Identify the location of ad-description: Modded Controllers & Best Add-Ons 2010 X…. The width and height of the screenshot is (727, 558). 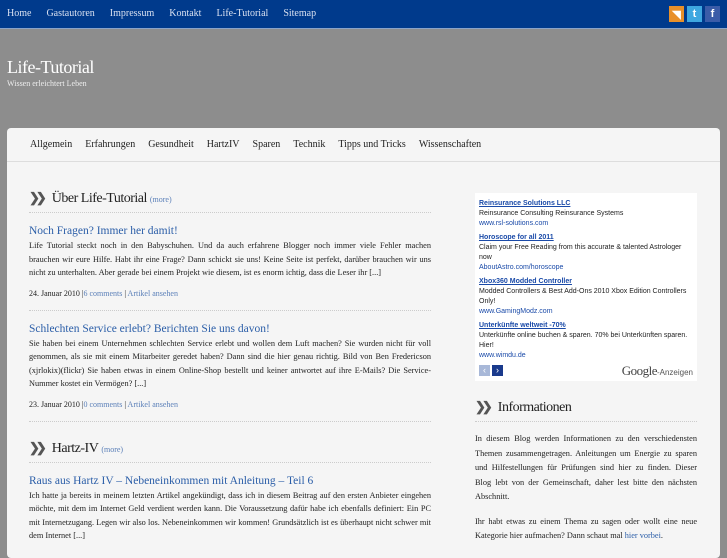
(583, 296).